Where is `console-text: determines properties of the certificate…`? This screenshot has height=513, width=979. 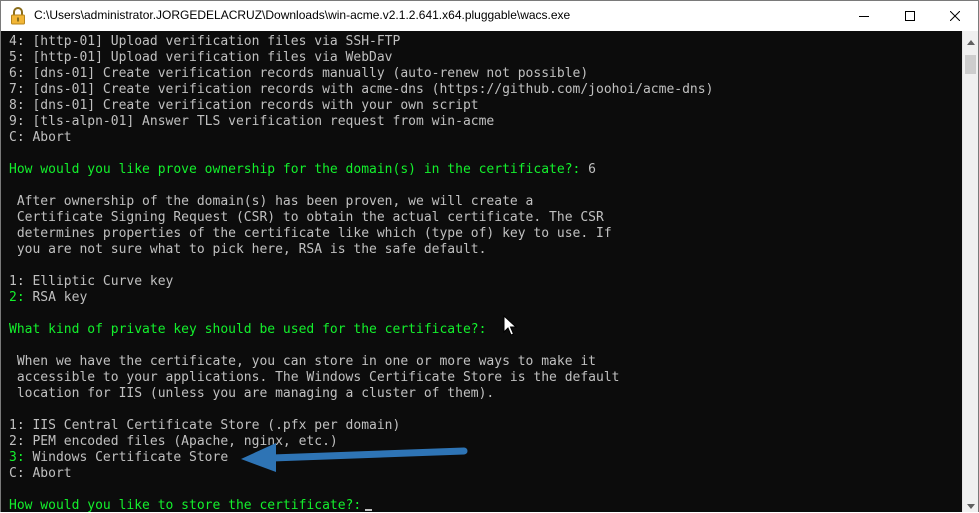
console-text: determines properties of the certificate… is located at coordinates (310, 233).